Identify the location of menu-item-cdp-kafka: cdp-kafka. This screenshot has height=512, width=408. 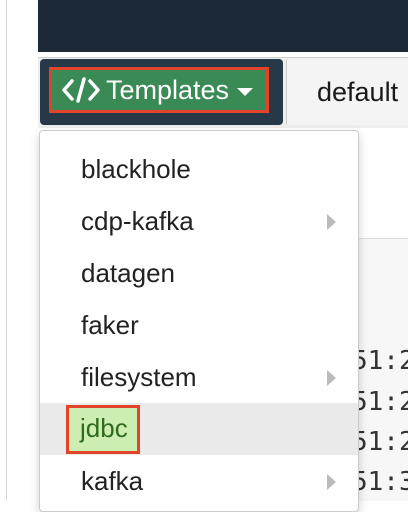
(199, 221).